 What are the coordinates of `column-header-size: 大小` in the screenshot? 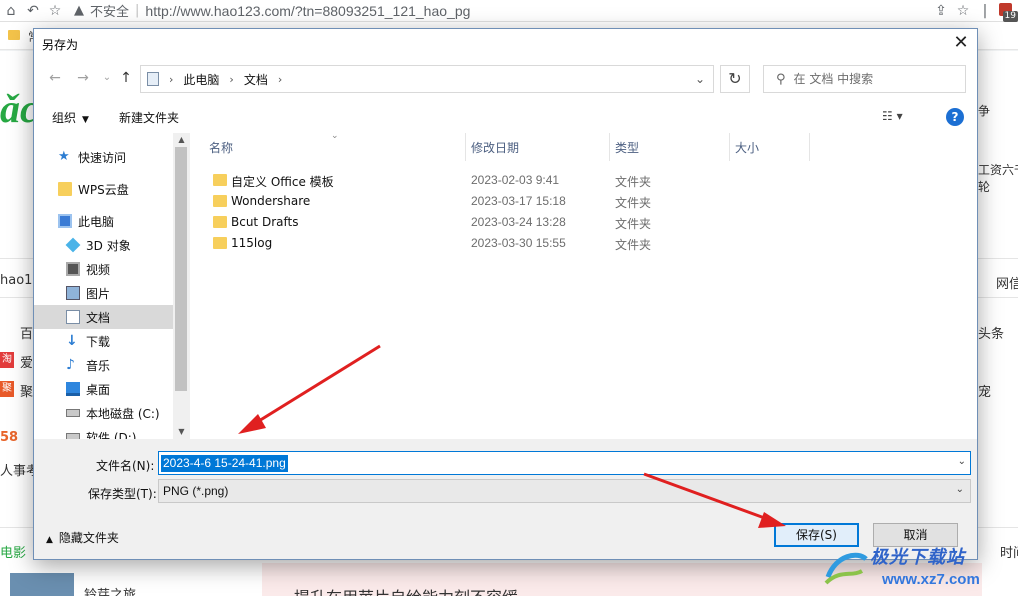 It's located at (747, 151).